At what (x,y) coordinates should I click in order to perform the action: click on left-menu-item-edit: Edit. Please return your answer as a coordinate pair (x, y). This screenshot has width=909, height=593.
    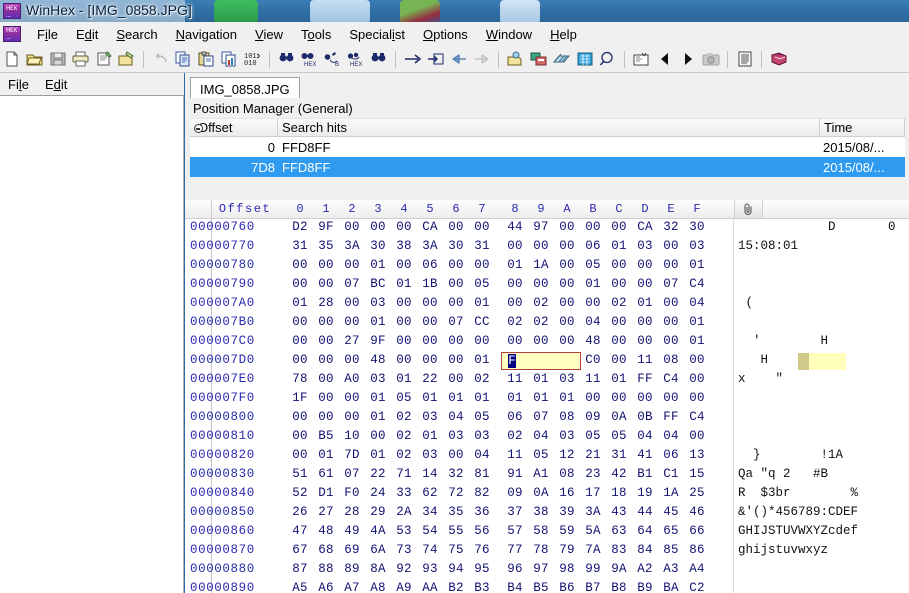
    Looking at the image, I should click on (56, 84).